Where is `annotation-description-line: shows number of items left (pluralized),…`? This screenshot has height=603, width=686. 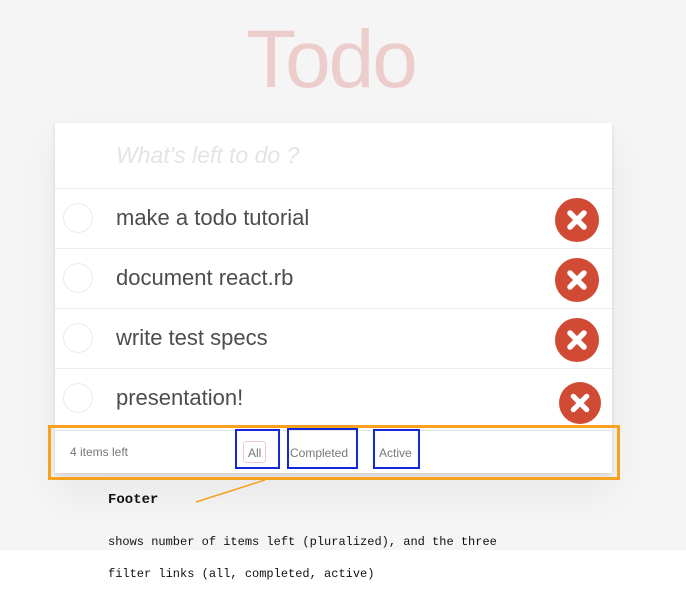 annotation-description-line: shows number of items left (pluralized),… is located at coordinates (302, 542).